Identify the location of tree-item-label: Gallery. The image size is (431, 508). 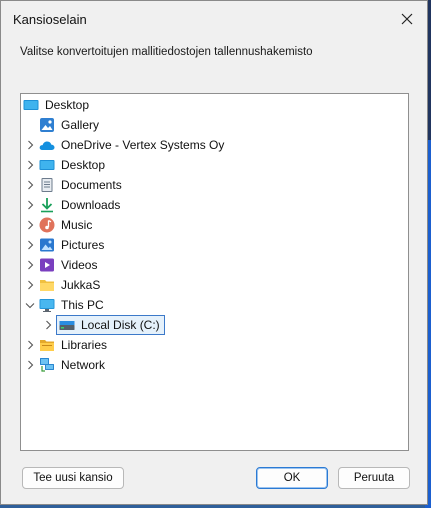
(80, 125).